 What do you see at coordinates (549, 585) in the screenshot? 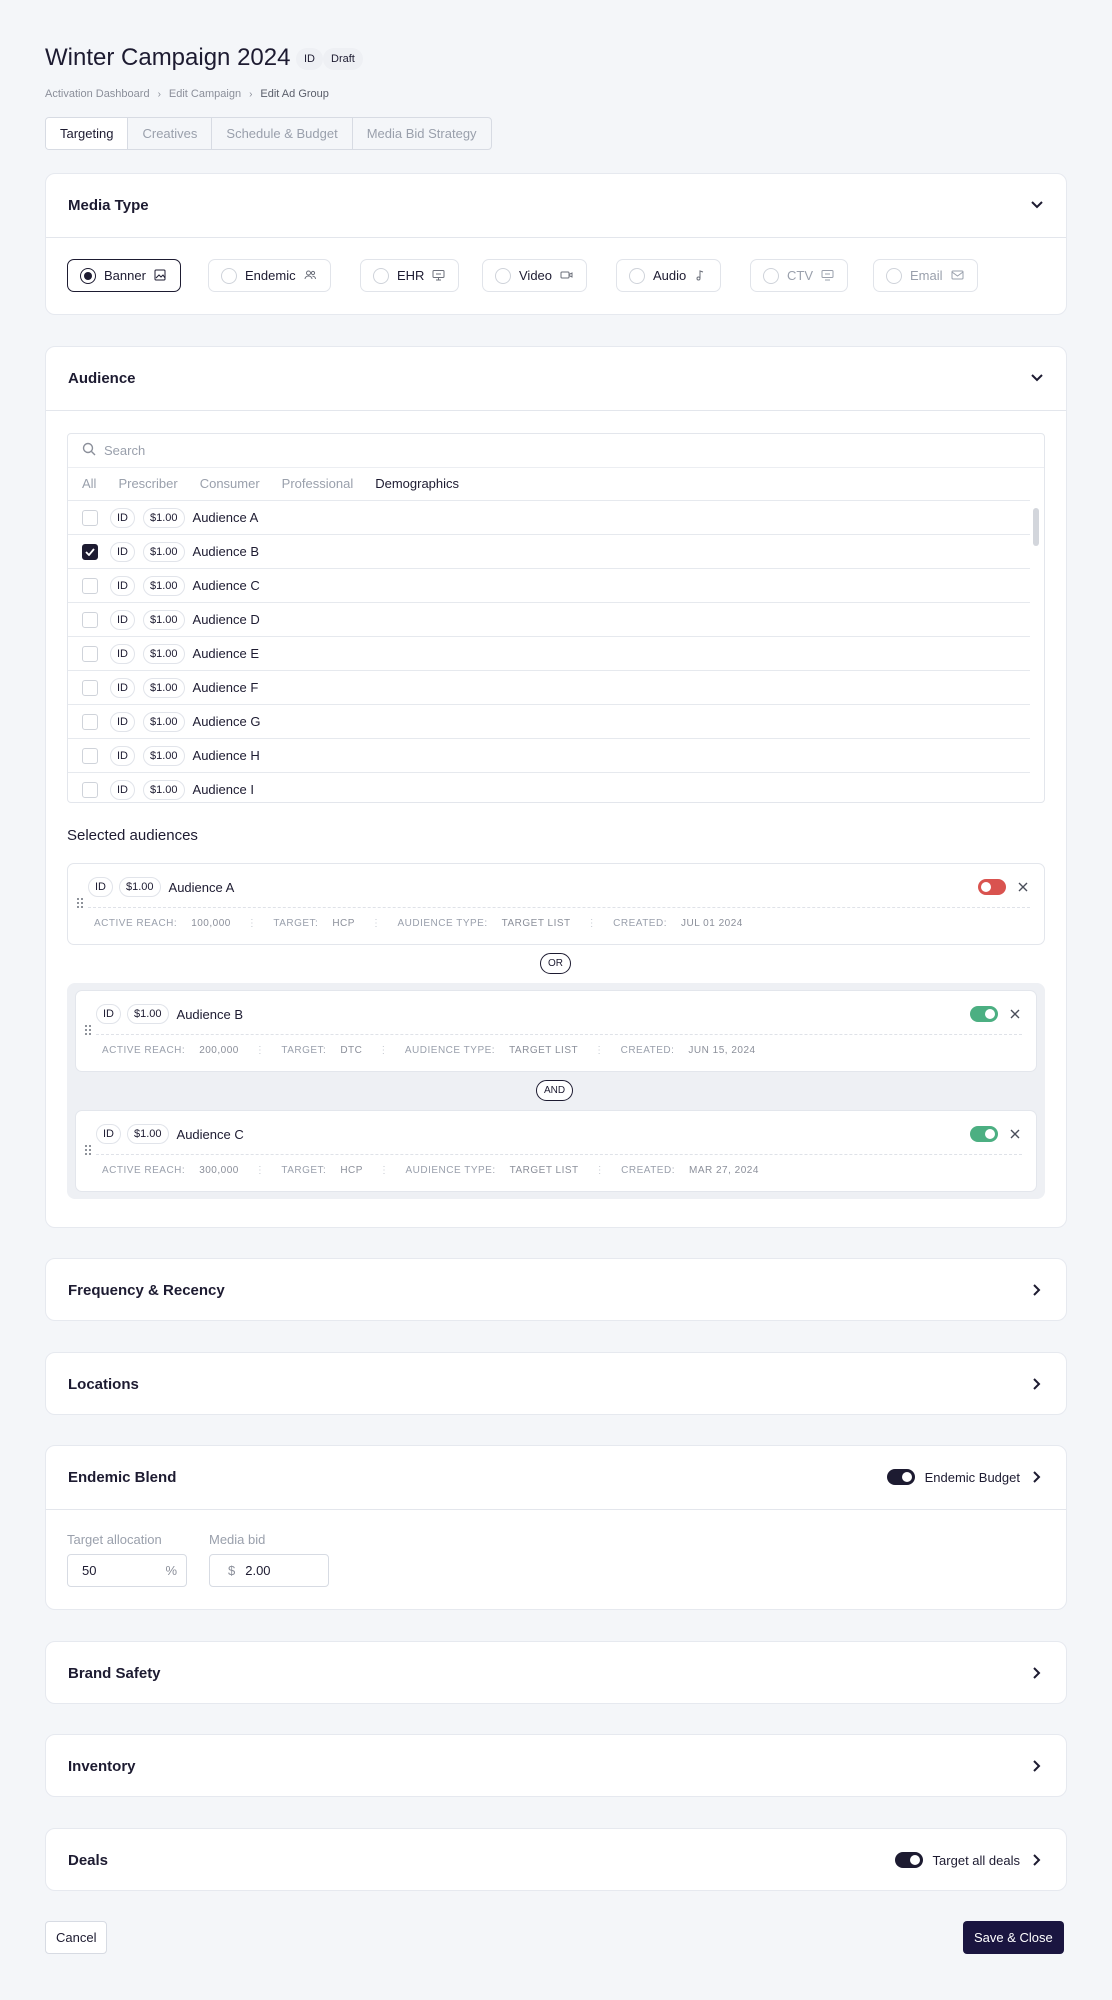
I see `list-item: ID $1.00 Audience C` at bounding box center [549, 585].